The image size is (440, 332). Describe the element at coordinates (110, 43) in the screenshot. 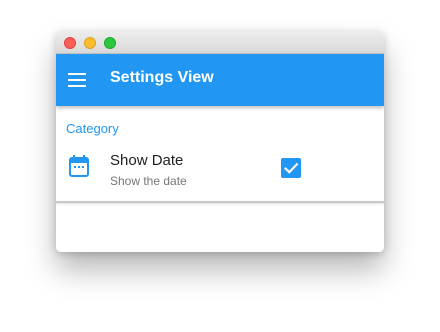

I see `window-maximize-button` at that location.